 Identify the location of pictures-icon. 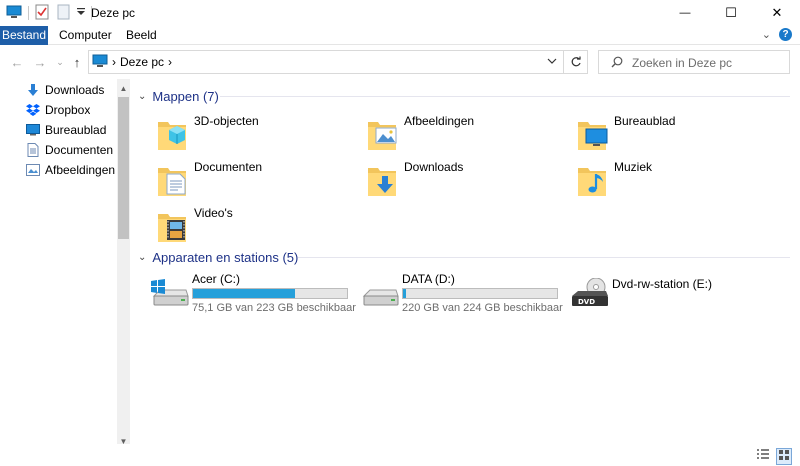
(33, 170).